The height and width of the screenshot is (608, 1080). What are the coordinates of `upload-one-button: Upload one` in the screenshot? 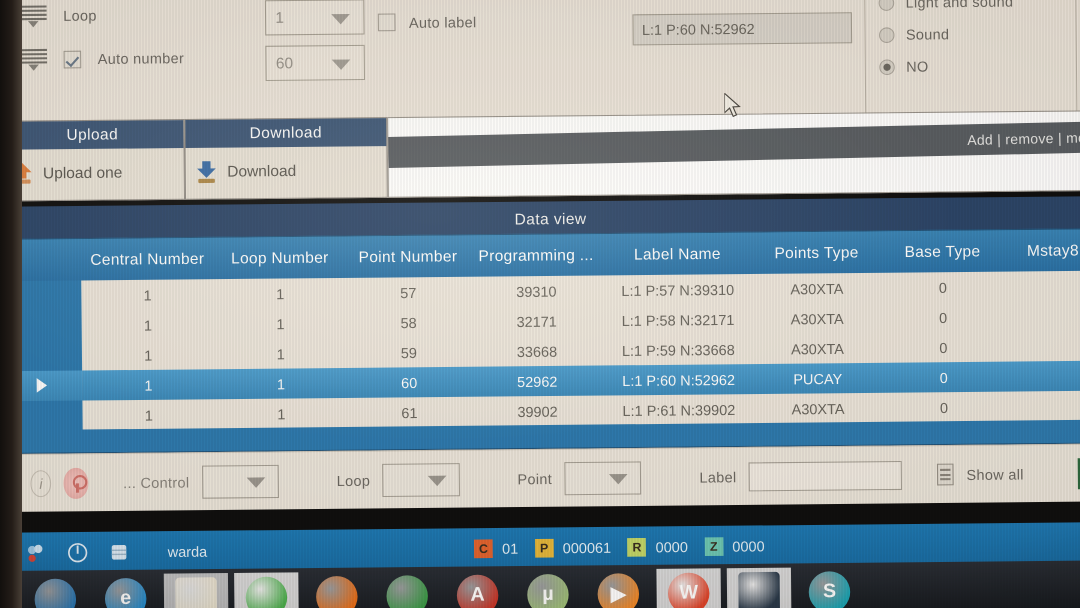 It's located at (92, 173).